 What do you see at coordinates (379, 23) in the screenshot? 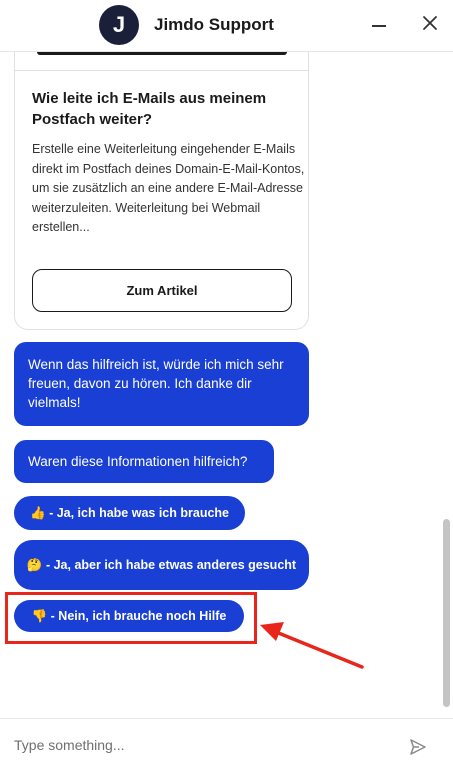
I see `minimize-button` at bounding box center [379, 23].